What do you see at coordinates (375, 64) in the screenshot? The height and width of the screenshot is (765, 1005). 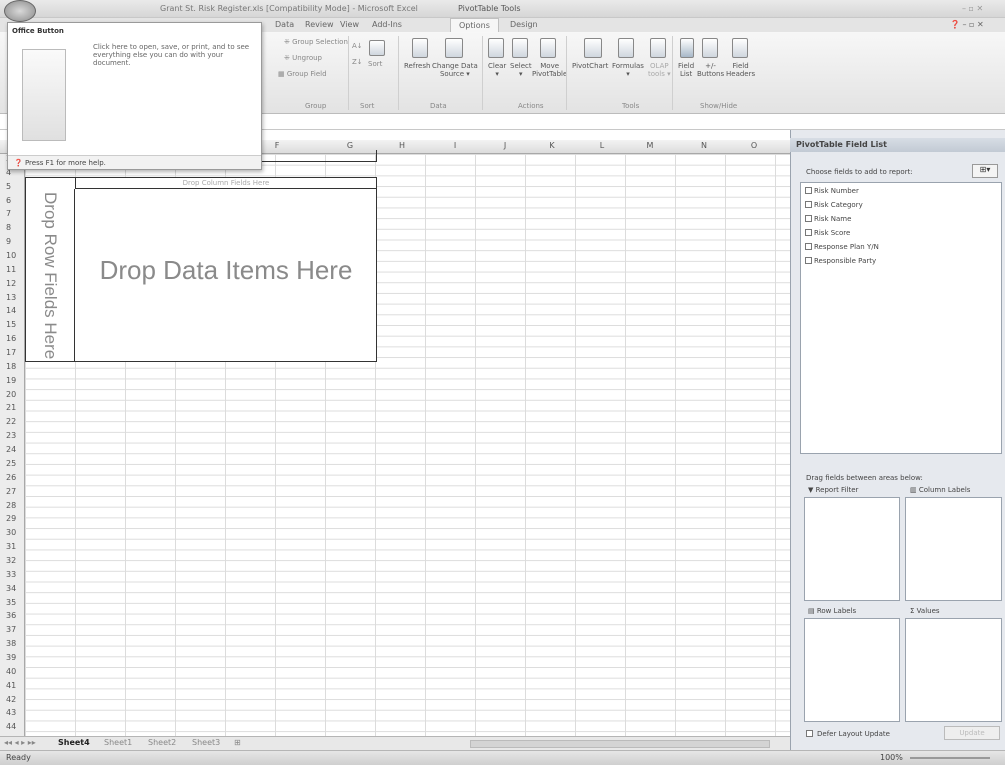 I see `sort-button: Sort` at bounding box center [375, 64].